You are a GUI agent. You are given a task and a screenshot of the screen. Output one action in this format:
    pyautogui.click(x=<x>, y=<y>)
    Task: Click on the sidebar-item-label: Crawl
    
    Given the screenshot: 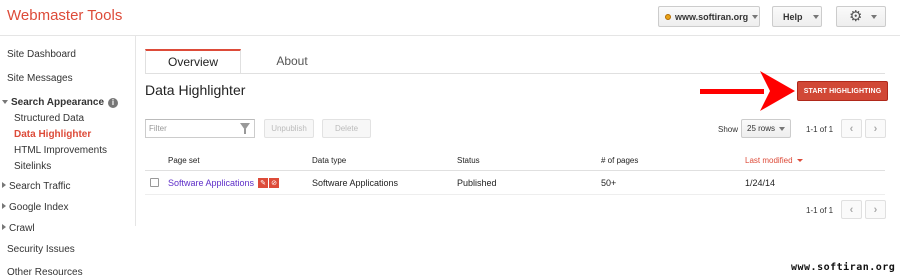 What is the action you would take?
    pyautogui.click(x=22, y=228)
    